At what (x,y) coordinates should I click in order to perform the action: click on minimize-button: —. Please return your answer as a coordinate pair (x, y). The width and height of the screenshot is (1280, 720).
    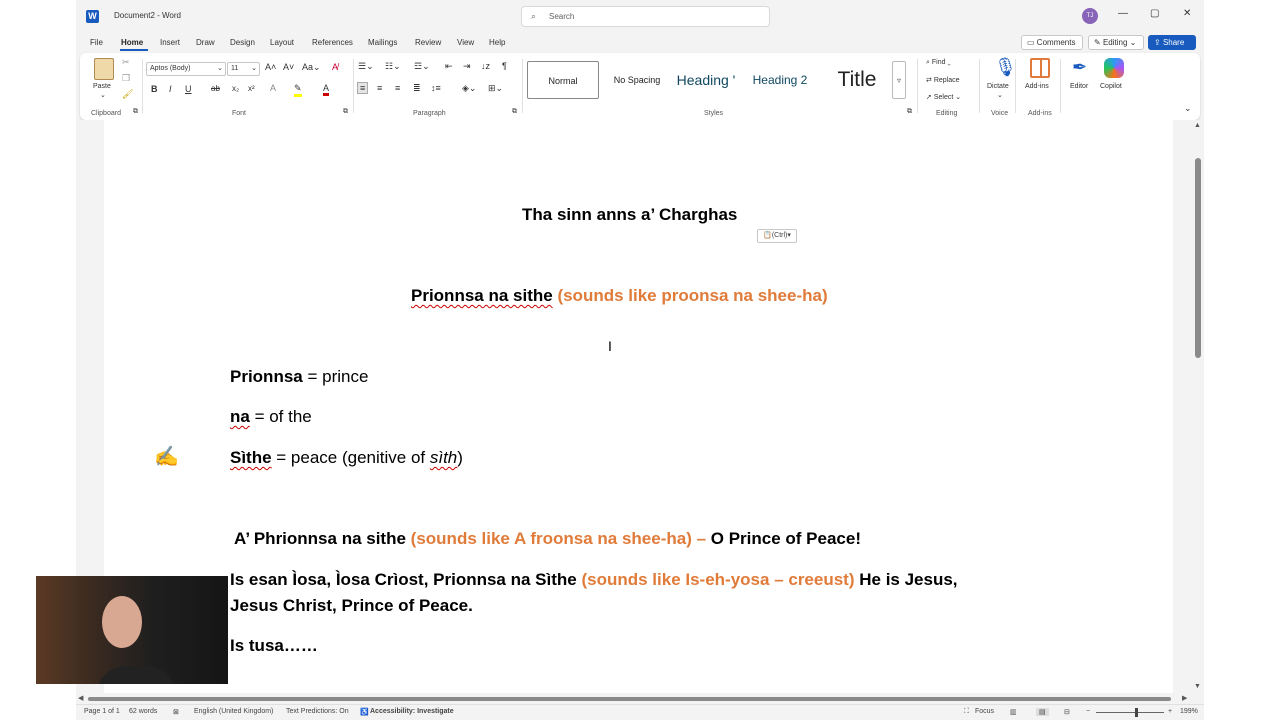
    Looking at the image, I should click on (1123, 13).